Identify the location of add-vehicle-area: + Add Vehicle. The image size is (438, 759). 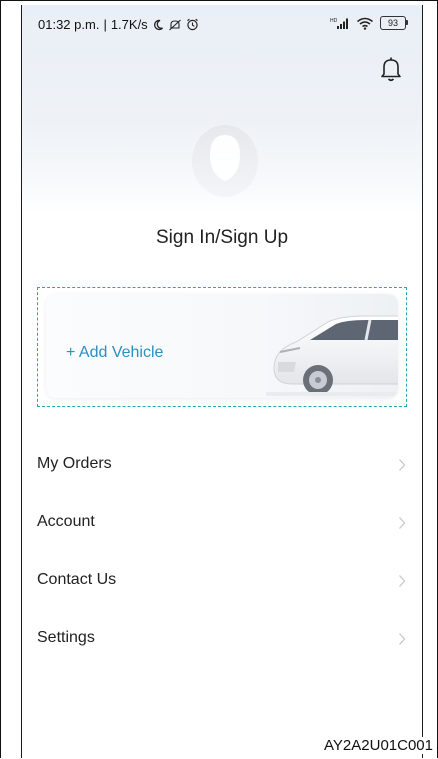
(222, 347).